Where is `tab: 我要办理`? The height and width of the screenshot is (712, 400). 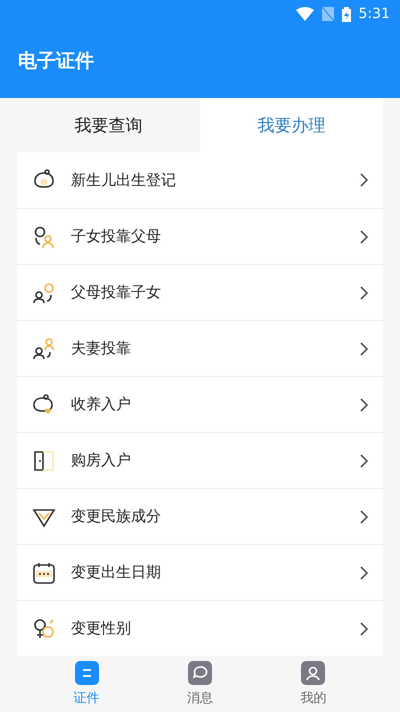
tab: 我要办理 is located at coordinates (291, 125).